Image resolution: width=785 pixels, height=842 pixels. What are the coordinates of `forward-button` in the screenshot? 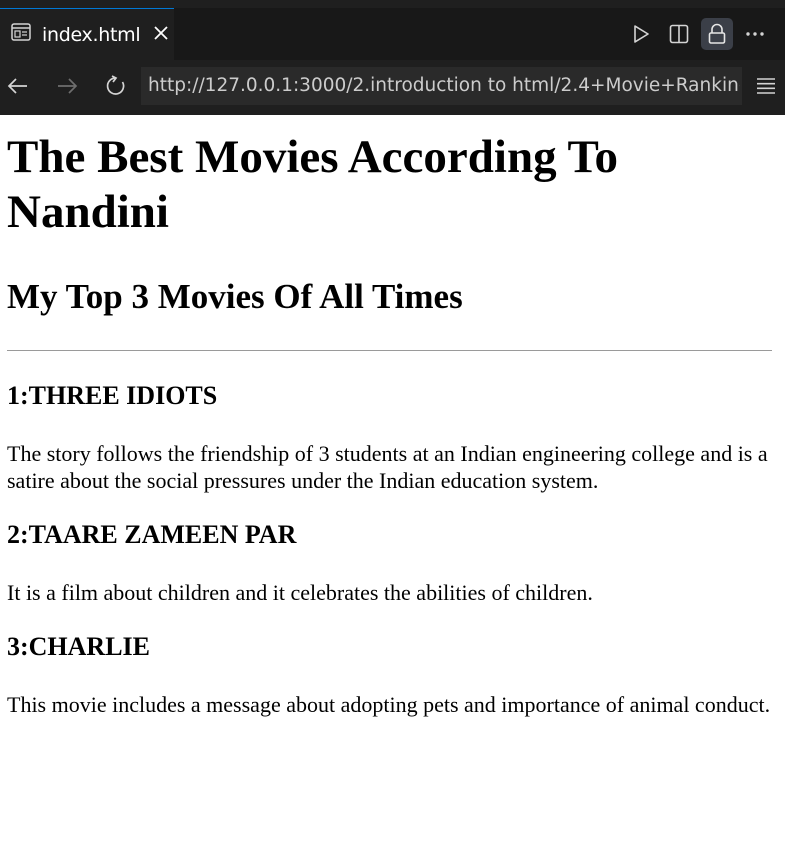 It's located at (67, 86).